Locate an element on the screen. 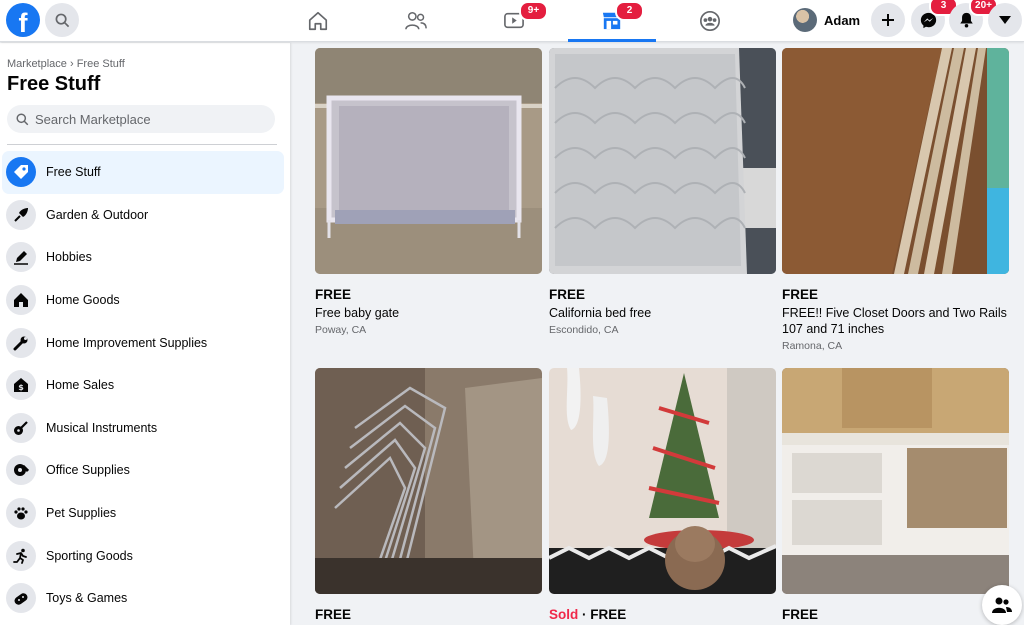 Image resolution: width=1024 pixels, height=625 pixels. listing-price-value: FREE is located at coordinates (608, 614).